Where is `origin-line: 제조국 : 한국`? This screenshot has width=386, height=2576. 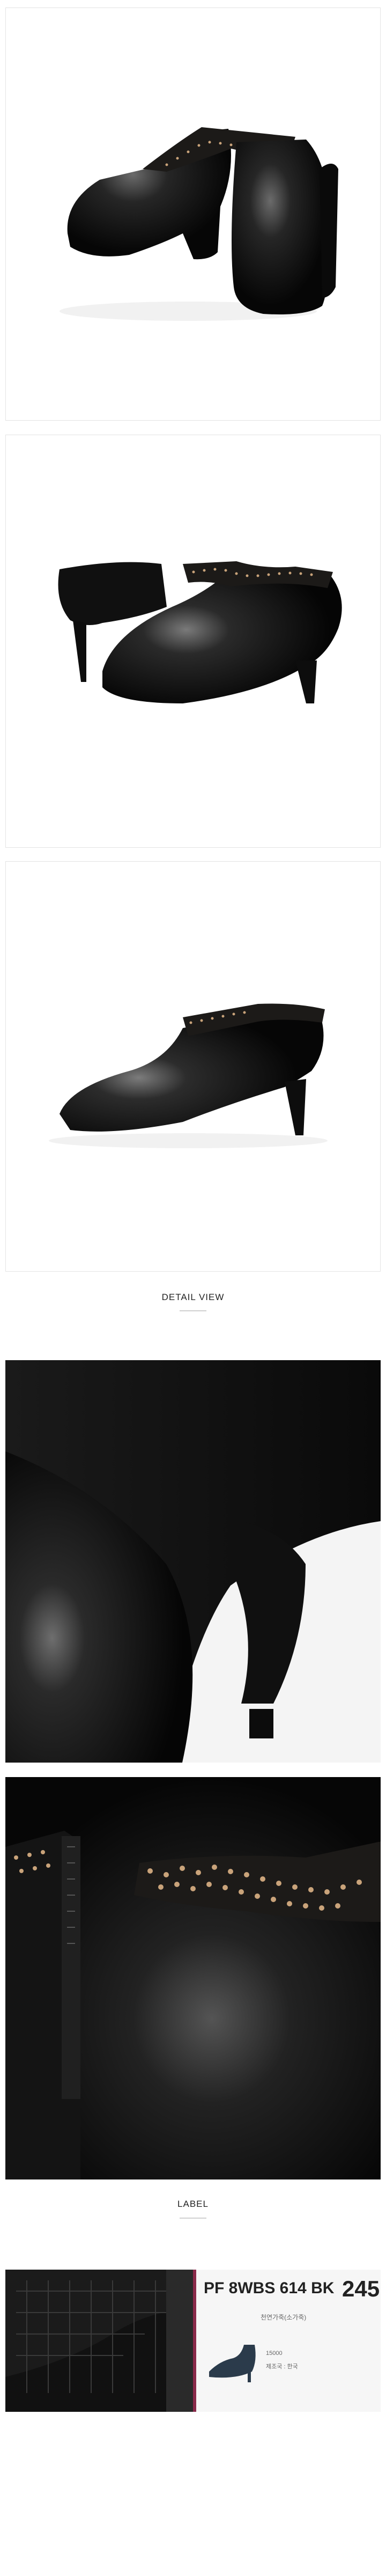 origin-line: 제조국 : 한국 is located at coordinates (282, 2367).